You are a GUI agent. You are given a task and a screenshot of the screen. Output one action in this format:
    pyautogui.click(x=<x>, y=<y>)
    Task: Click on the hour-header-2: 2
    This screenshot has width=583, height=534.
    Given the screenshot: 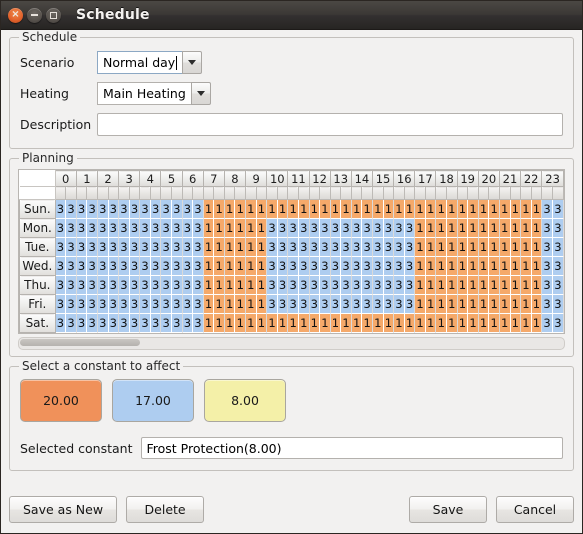 What is the action you would take?
    pyautogui.click(x=108, y=178)
    